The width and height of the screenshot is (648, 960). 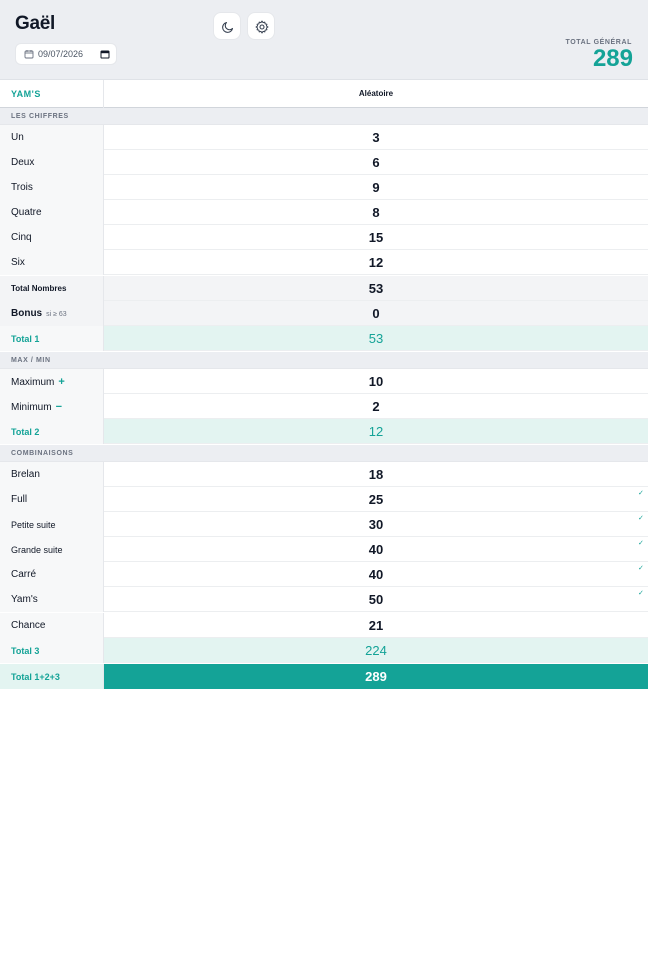 I want to click on row-label: Grande suite, so click(x=52, y=549).